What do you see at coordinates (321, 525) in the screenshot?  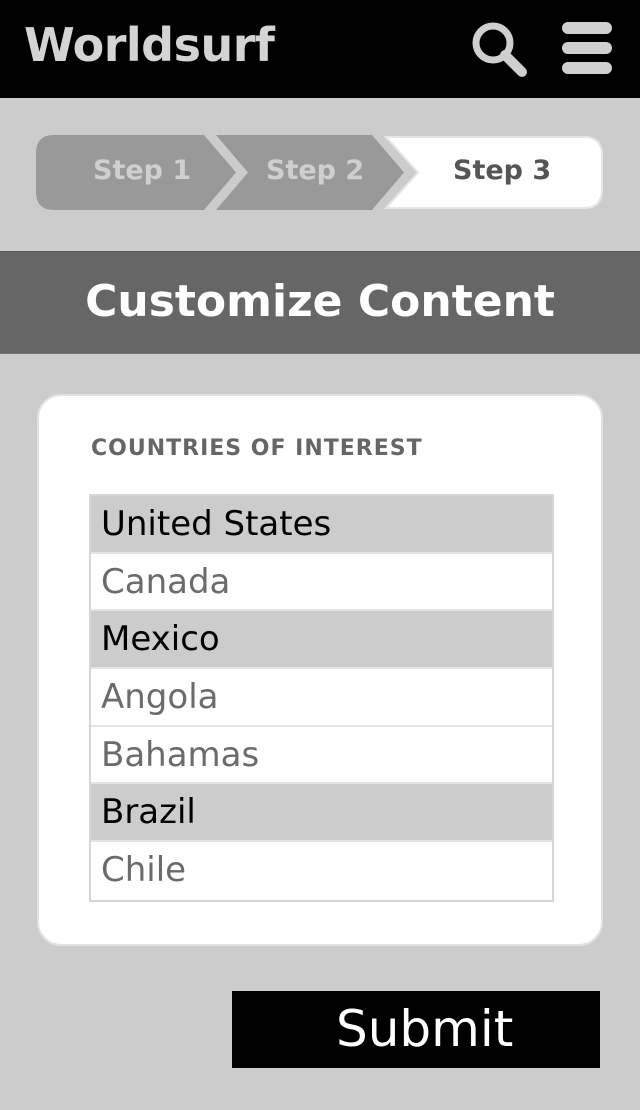 I see `list-item-united-states: United States` at bounding box center [321, 525].